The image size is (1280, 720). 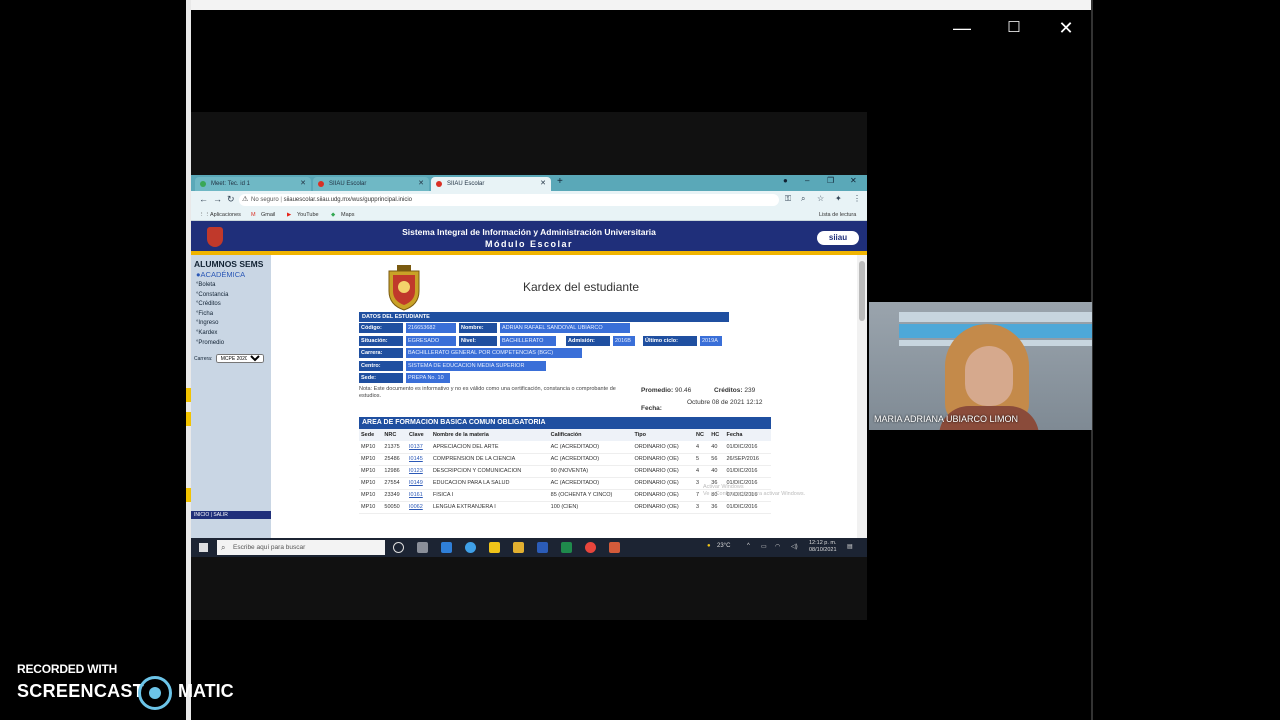 What do you see at coordinates (419, 471) in the screenshot?
I see `cell-clave: I0123` at bounding box center [419, 471].